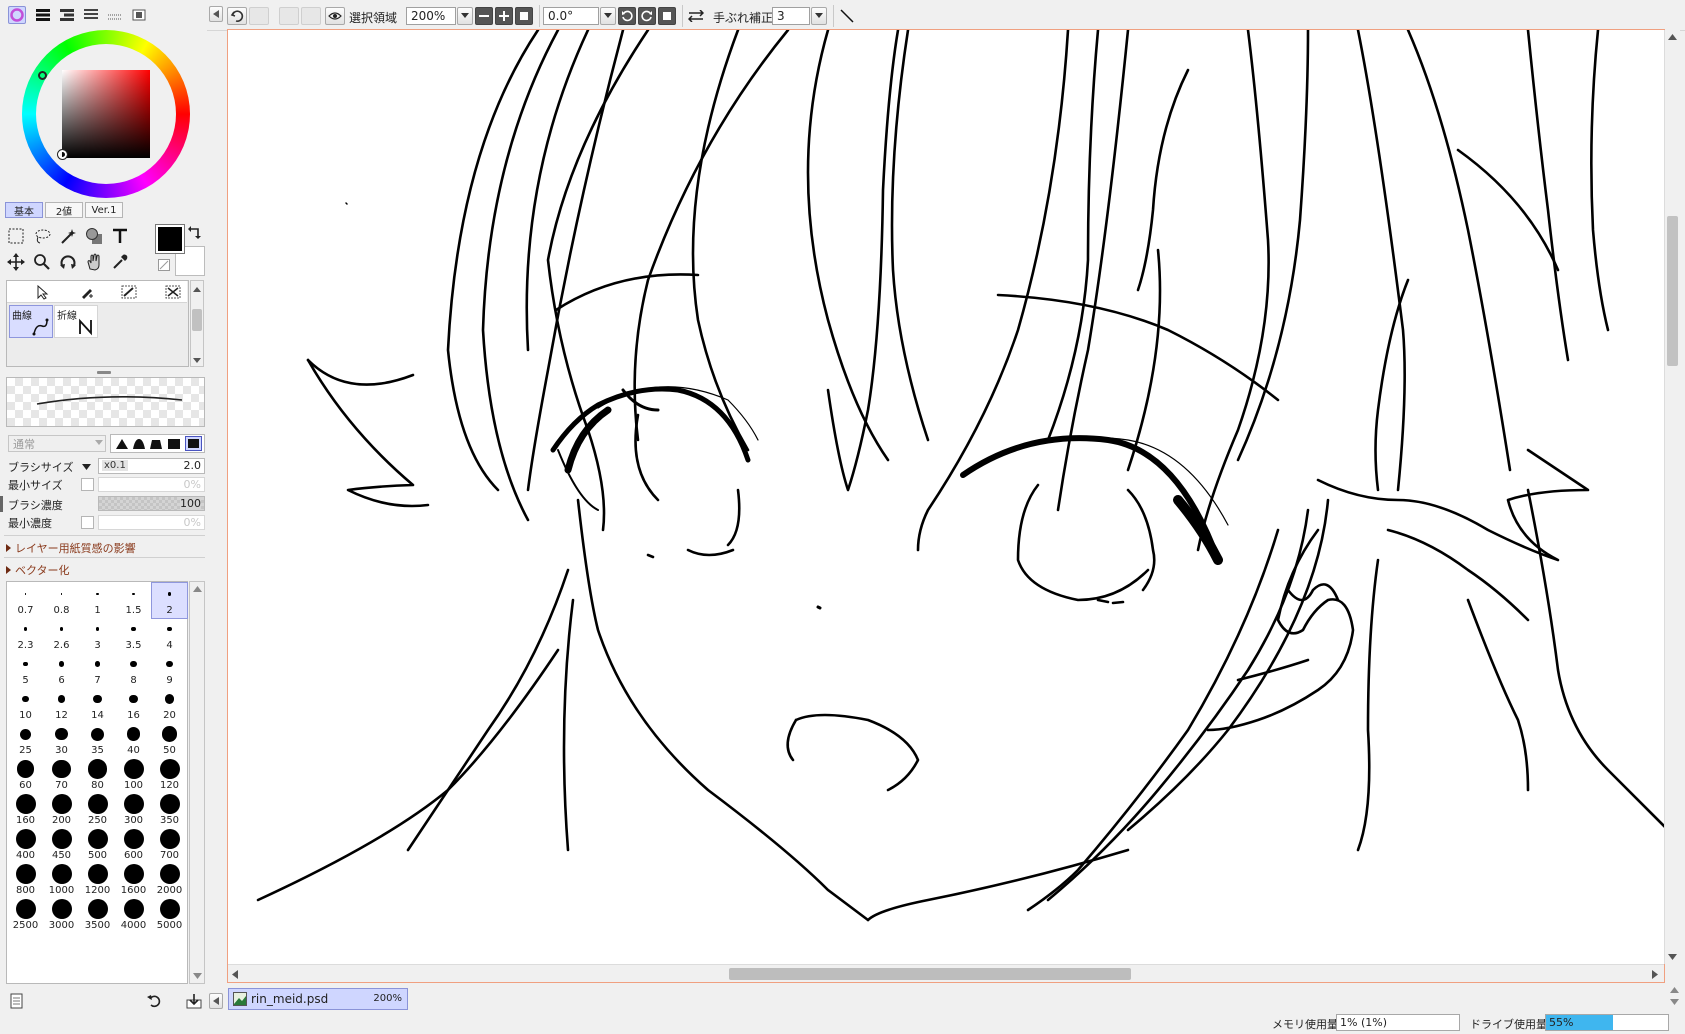 This screenshot has height=1034, width=1685. What do you see at coordinates (104, 372) in the screenshot?
I see `panel-splitter` at bounding box center [104, 372].